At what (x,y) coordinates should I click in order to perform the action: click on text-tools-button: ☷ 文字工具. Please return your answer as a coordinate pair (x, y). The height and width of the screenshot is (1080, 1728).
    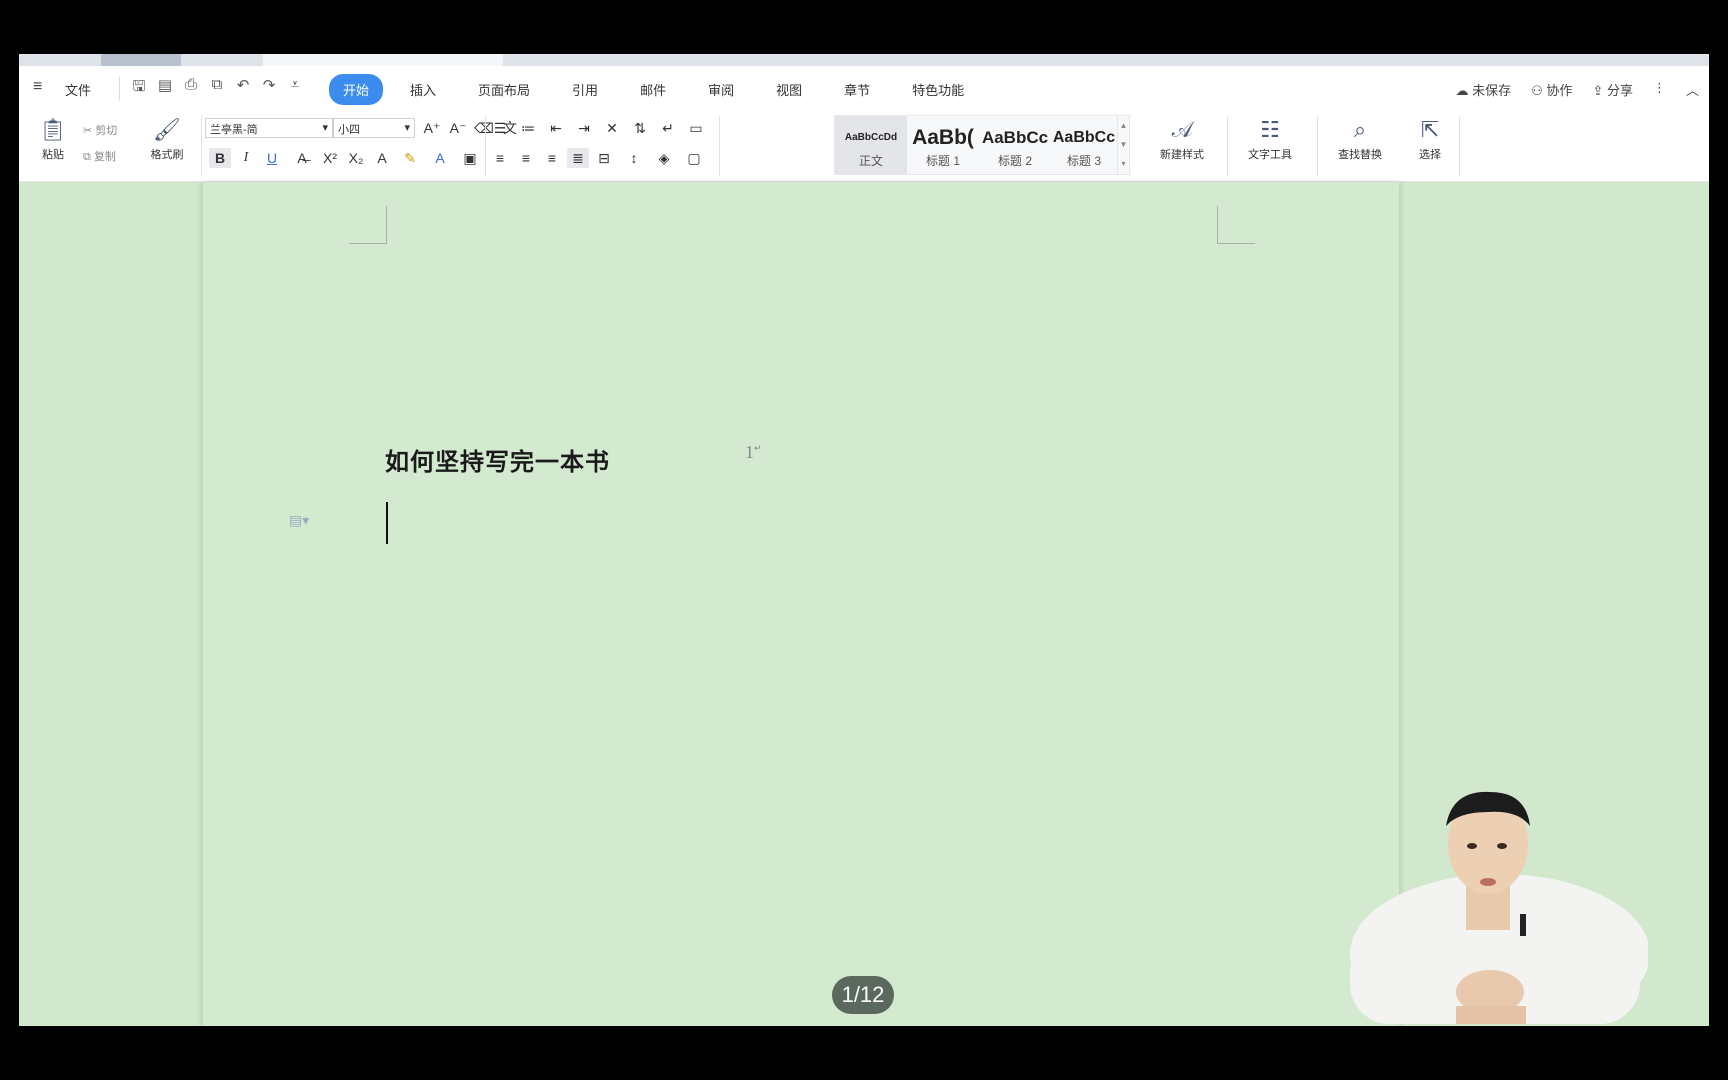
    Looking at the image, I should click on (1270, 139).